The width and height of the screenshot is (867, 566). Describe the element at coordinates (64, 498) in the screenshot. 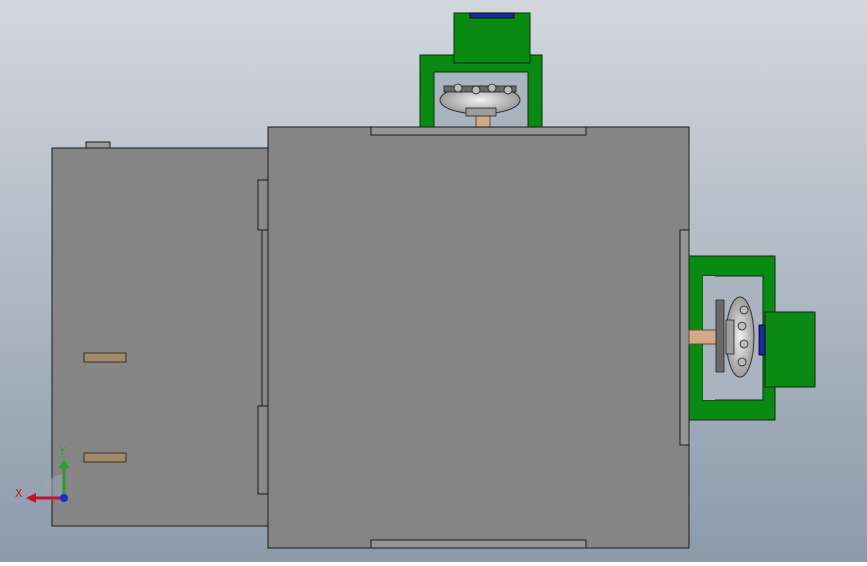

I see `z-axis-dot` at that location.